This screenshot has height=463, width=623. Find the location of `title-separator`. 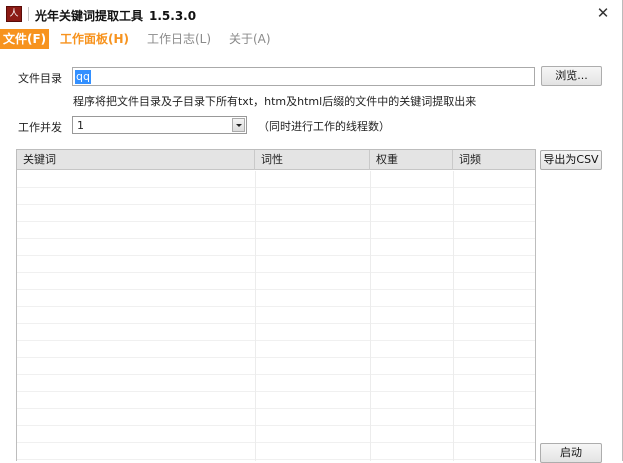

title-separator is located at coordinates (28, 14).